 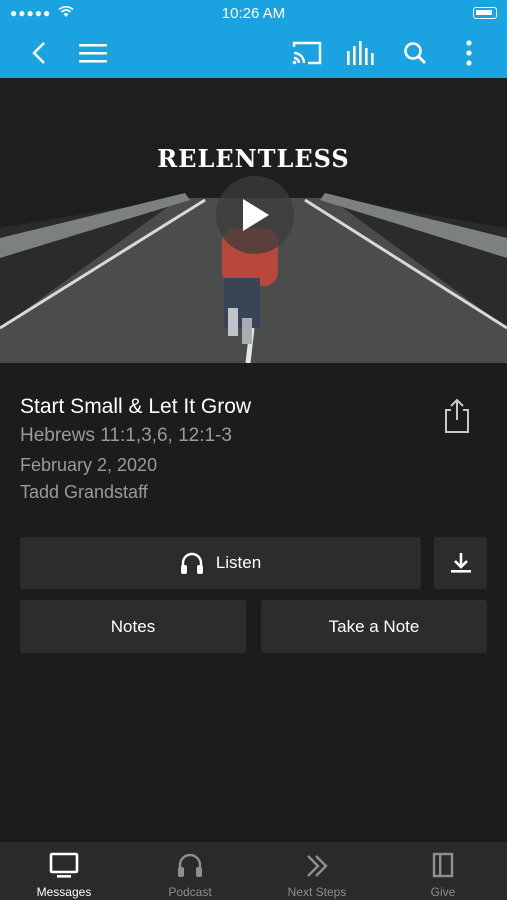 I want to click on status-time: 10:26 AM, so click(x=253, y=13).